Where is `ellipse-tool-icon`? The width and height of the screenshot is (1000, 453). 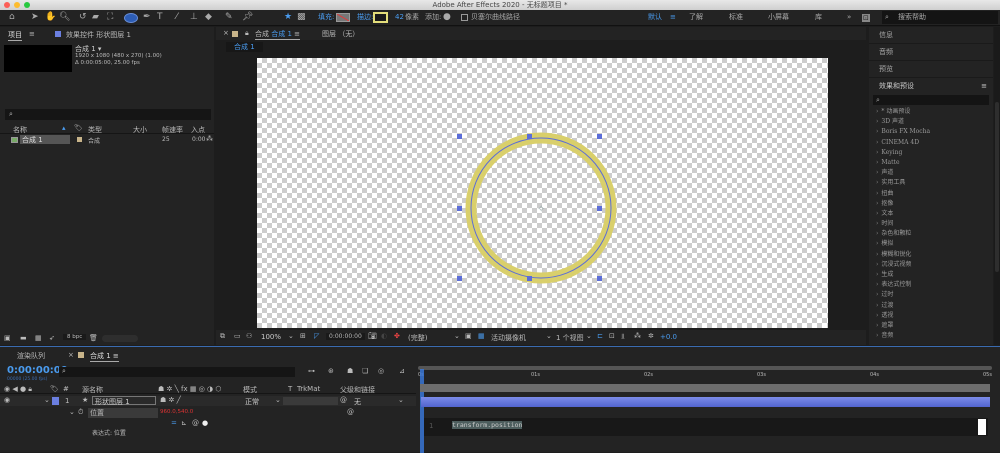
ellipse-tool-icon is located at coordinates (131, 18).